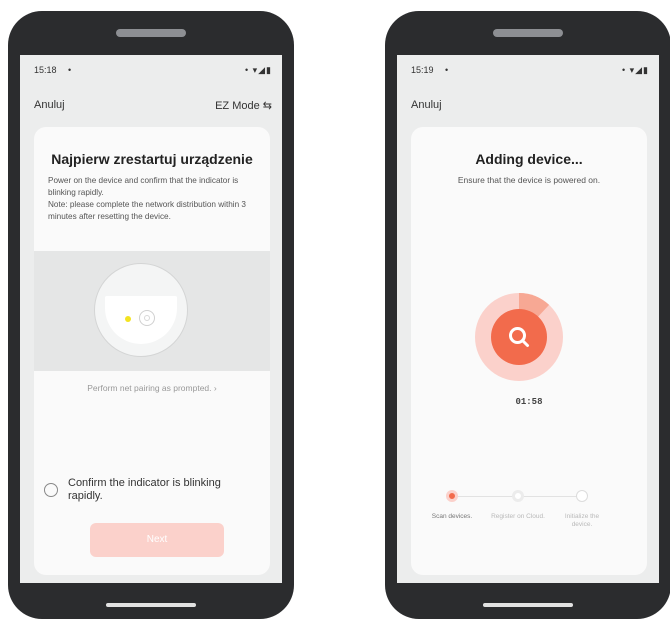  I want to click on indicator-light-icon, so click(128, 319).